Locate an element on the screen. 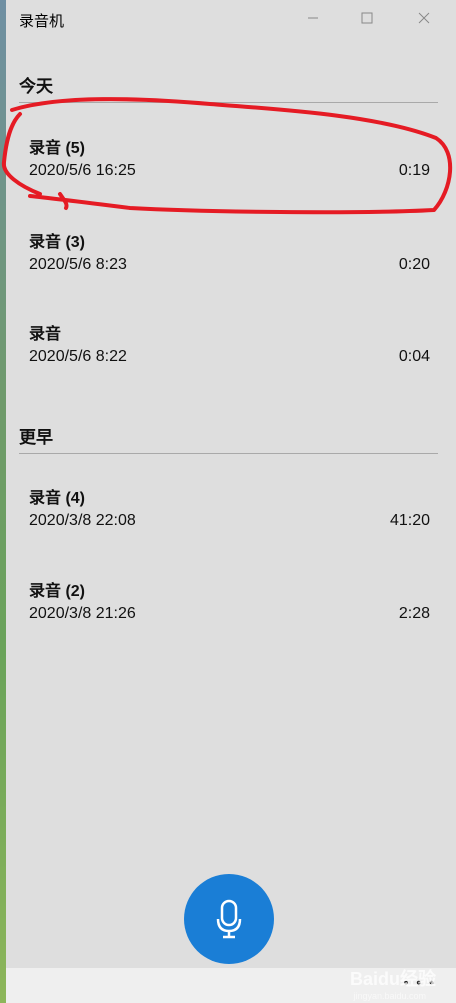 The width and height of the screenshot is (456, 1003). command-bar: • • • is located at coordinates (231, 985).